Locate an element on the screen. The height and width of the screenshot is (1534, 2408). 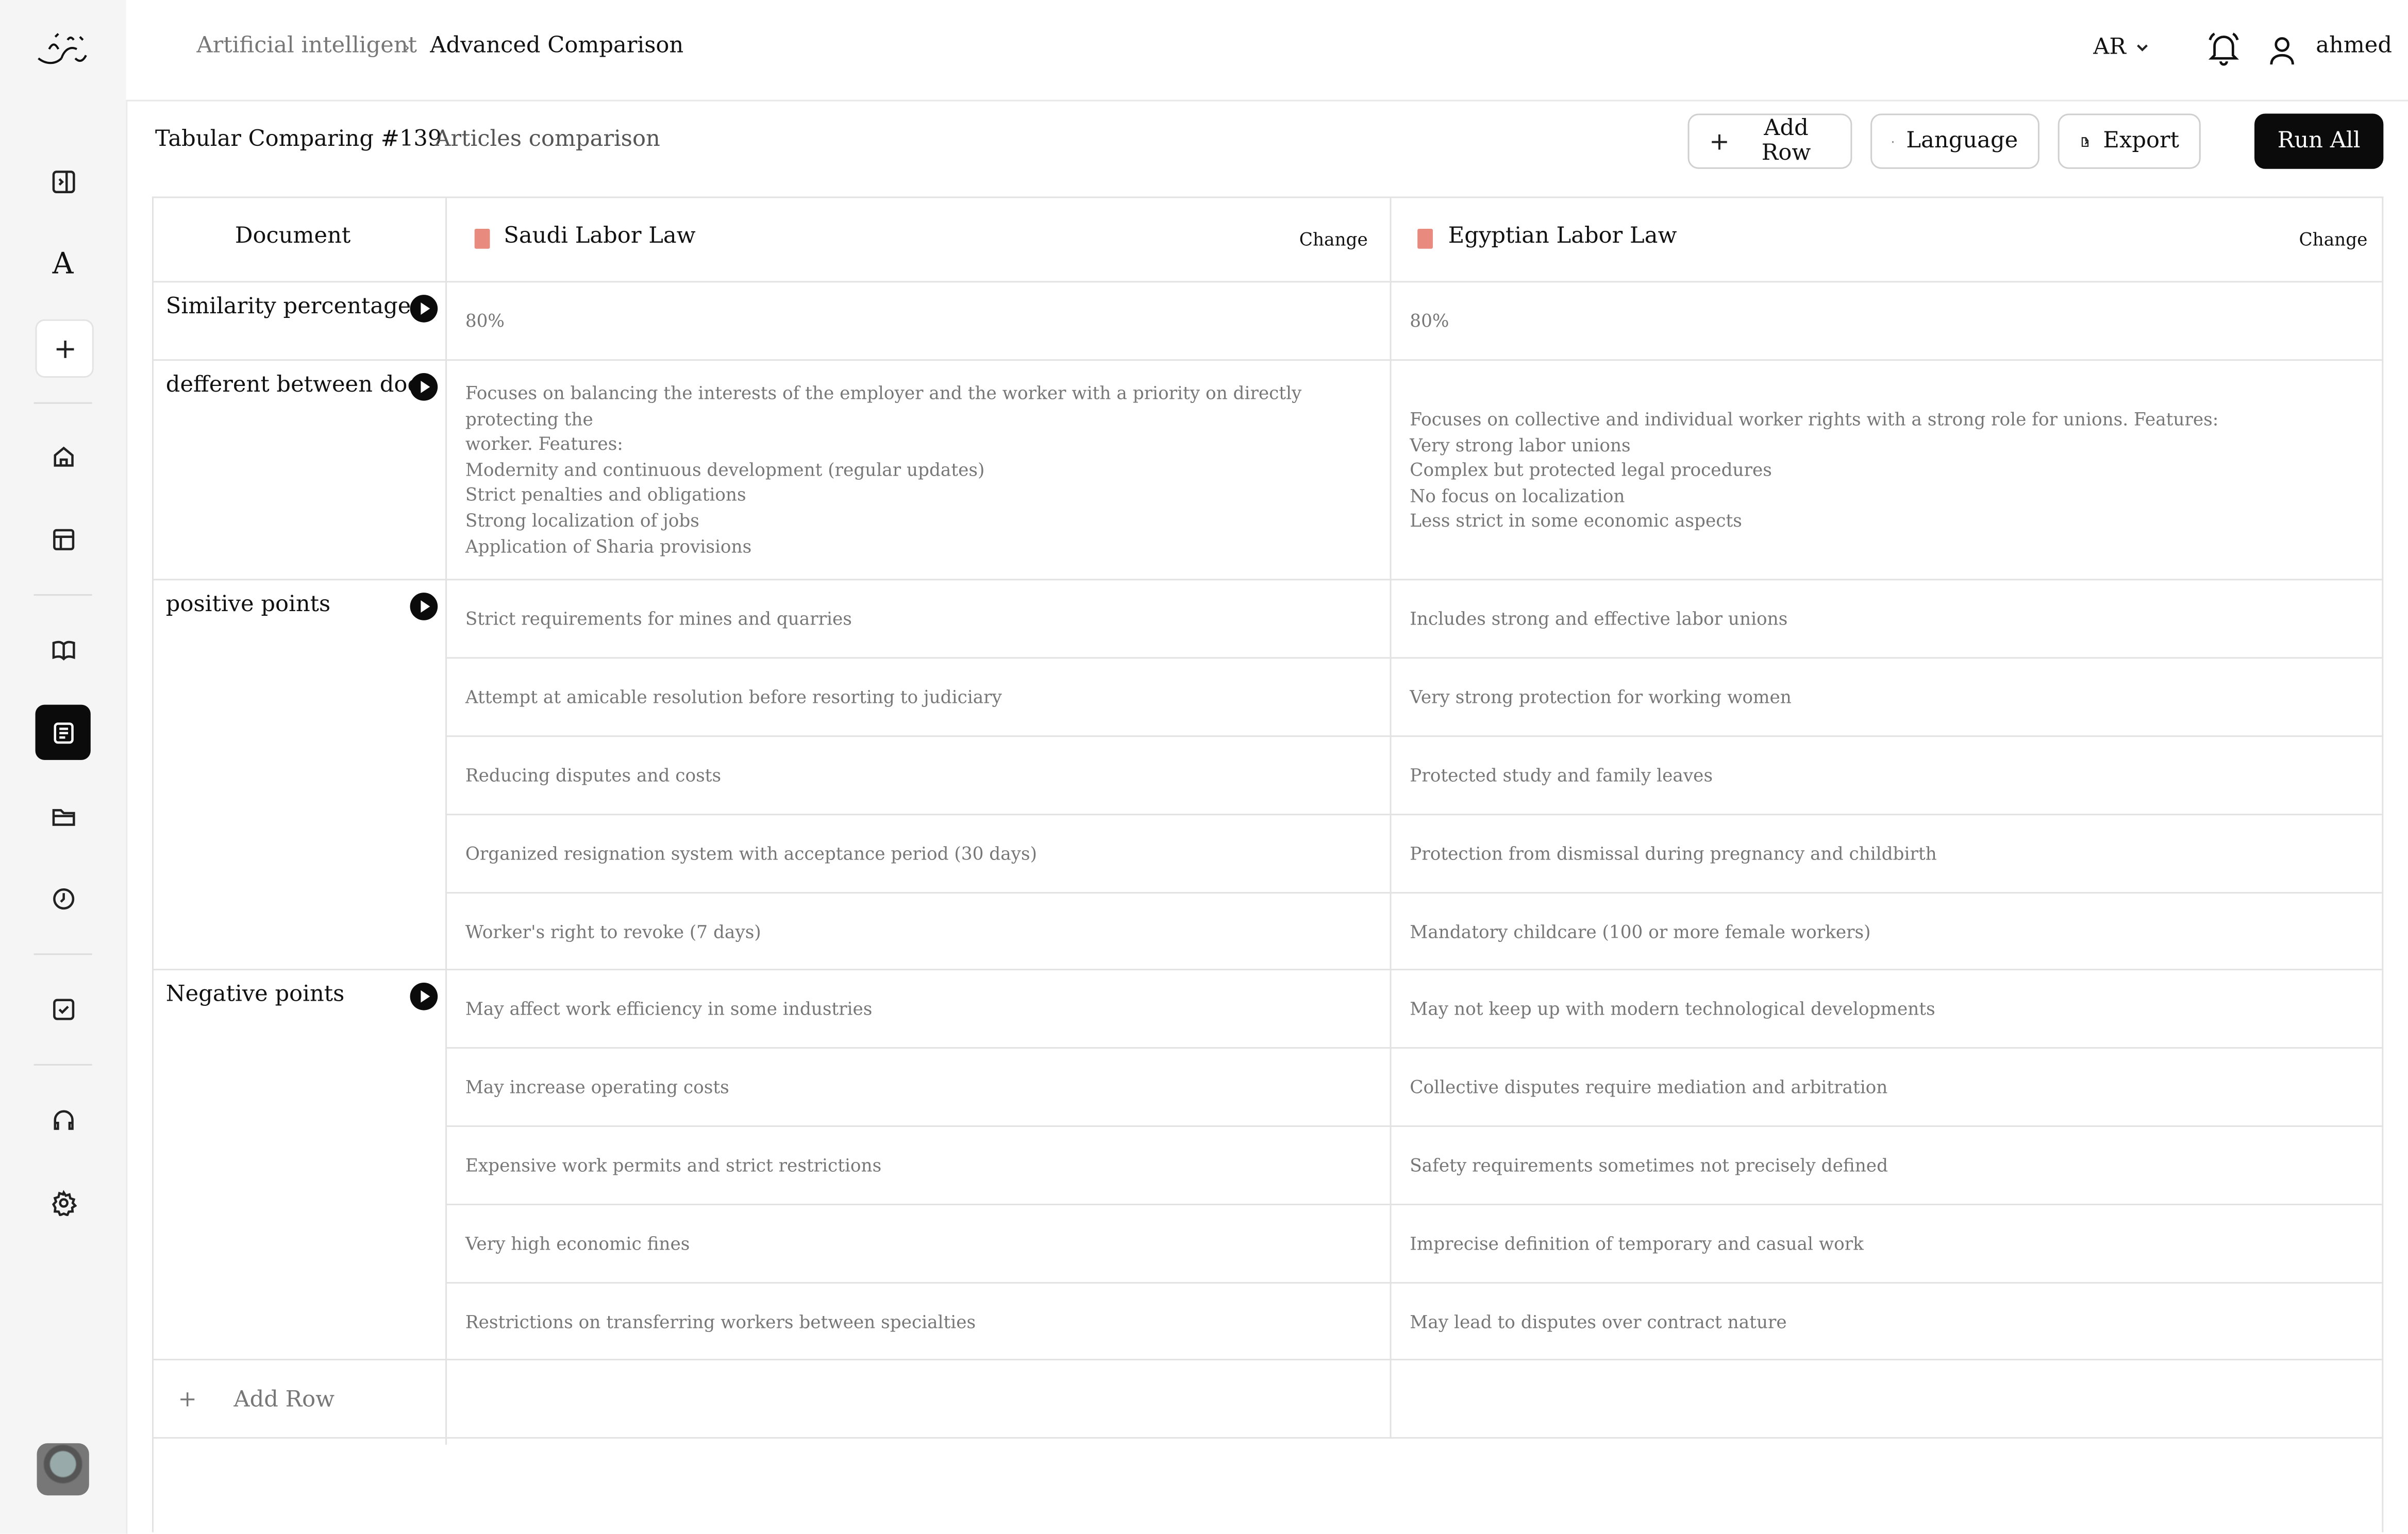
add-row-button: Add Row is located at coordinates (1770, 141).